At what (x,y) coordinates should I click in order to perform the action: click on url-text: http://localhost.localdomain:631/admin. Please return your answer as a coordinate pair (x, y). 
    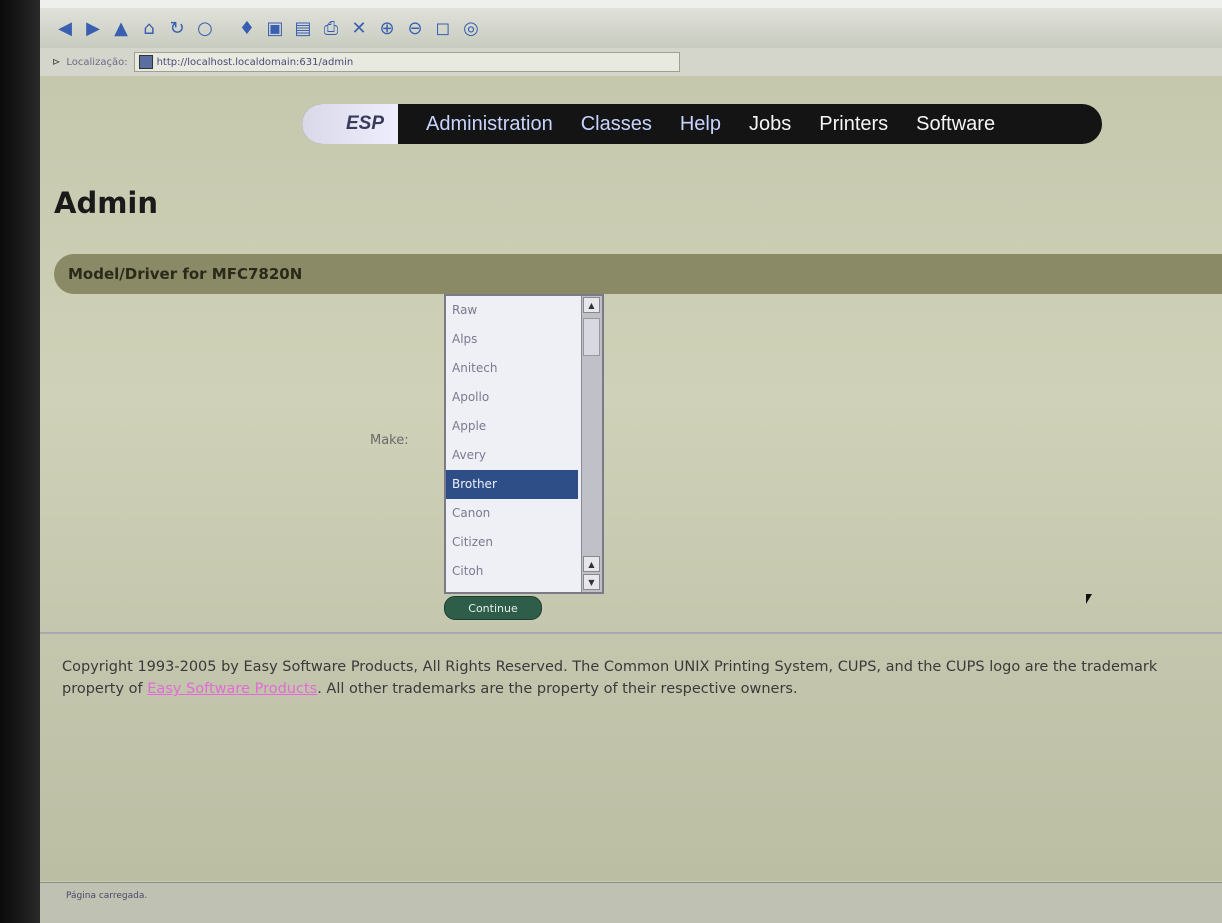
    Looking at the image, I should click on (255, 62).